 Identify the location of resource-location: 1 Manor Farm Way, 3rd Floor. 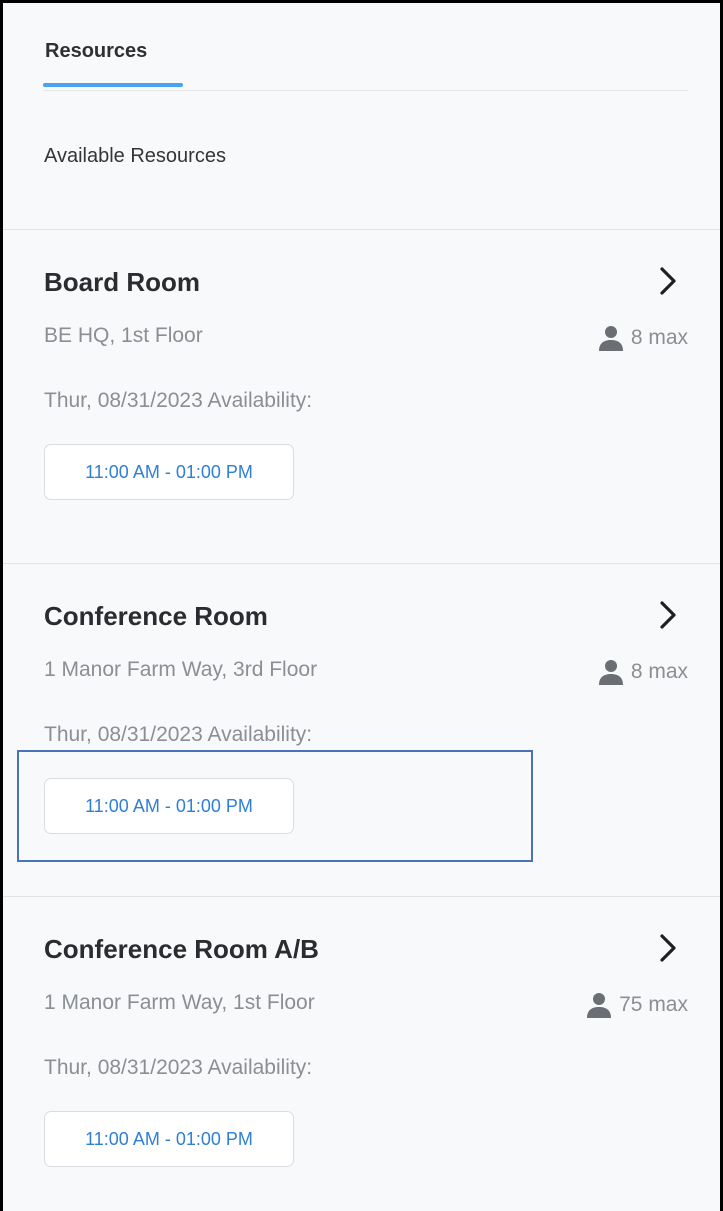
(181, 669).